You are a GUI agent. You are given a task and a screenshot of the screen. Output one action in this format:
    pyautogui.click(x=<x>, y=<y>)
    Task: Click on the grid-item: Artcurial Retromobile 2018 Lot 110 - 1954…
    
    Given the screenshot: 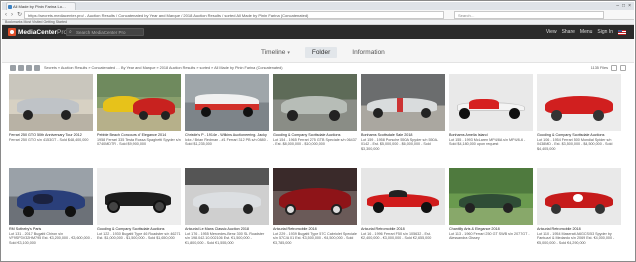 What is the action you would take?
    pyautogui.click(x=579, y=214)
    